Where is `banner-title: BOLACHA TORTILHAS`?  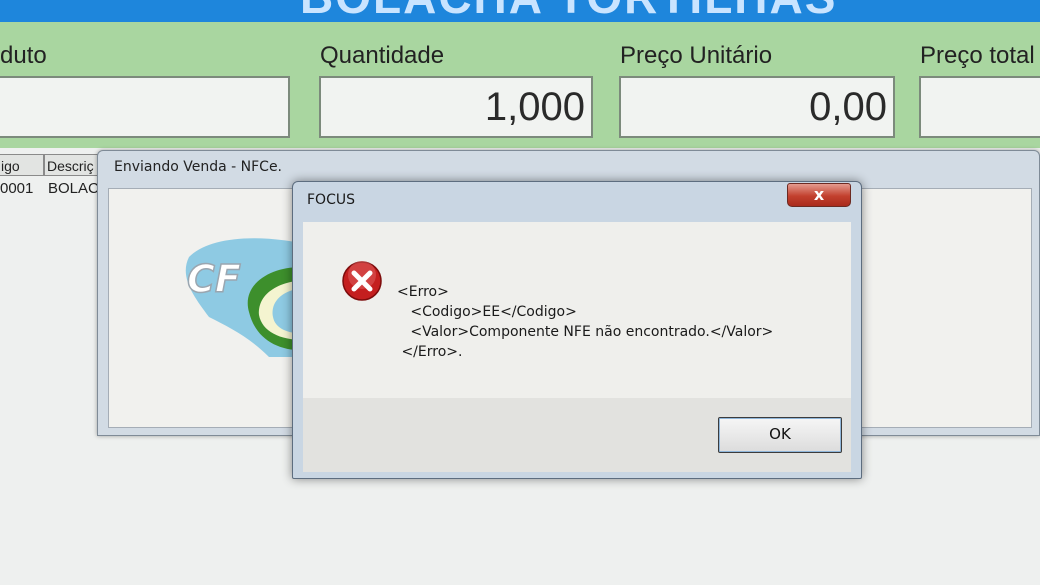
banner-title: BOLACHA TORTILHAS is located at coordinates (568, 11).